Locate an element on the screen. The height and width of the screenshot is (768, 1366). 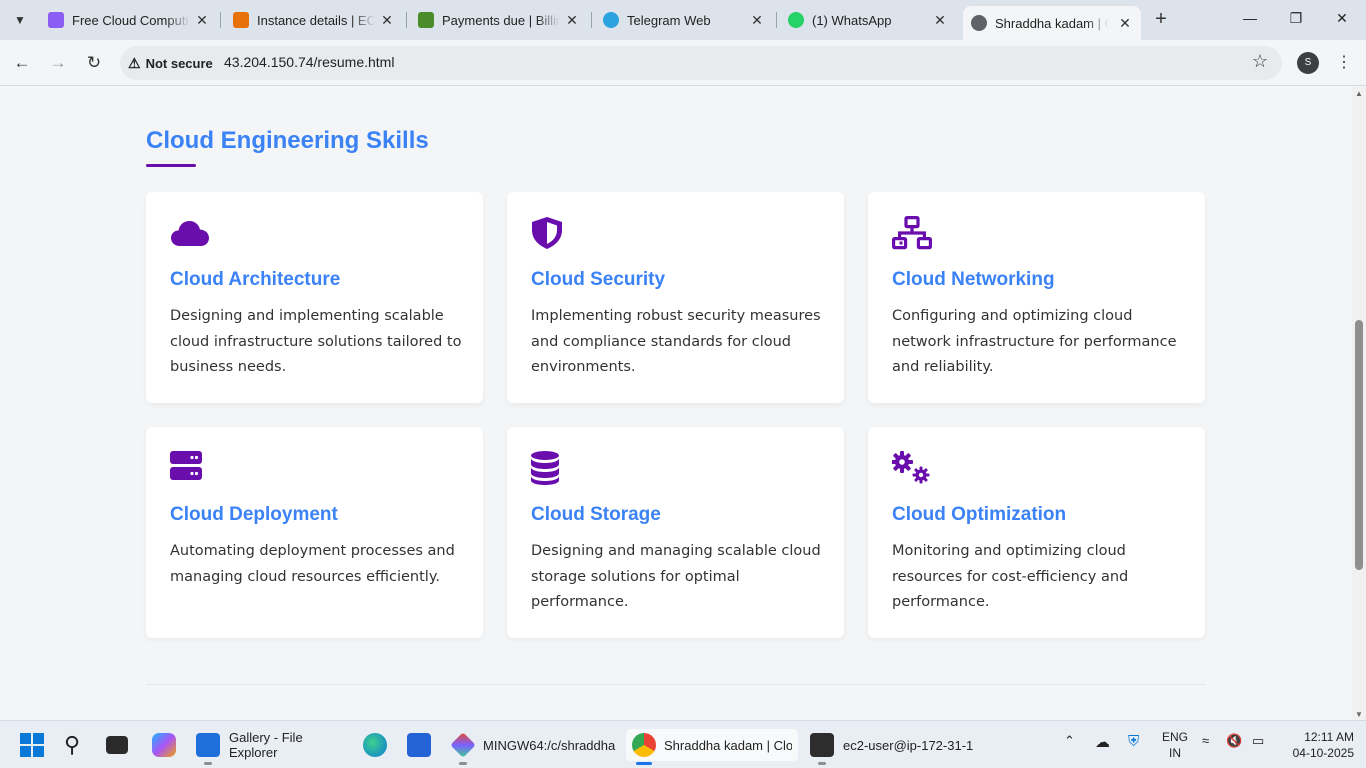
card-title: Cloud Security is located at coordinates (598, 279).